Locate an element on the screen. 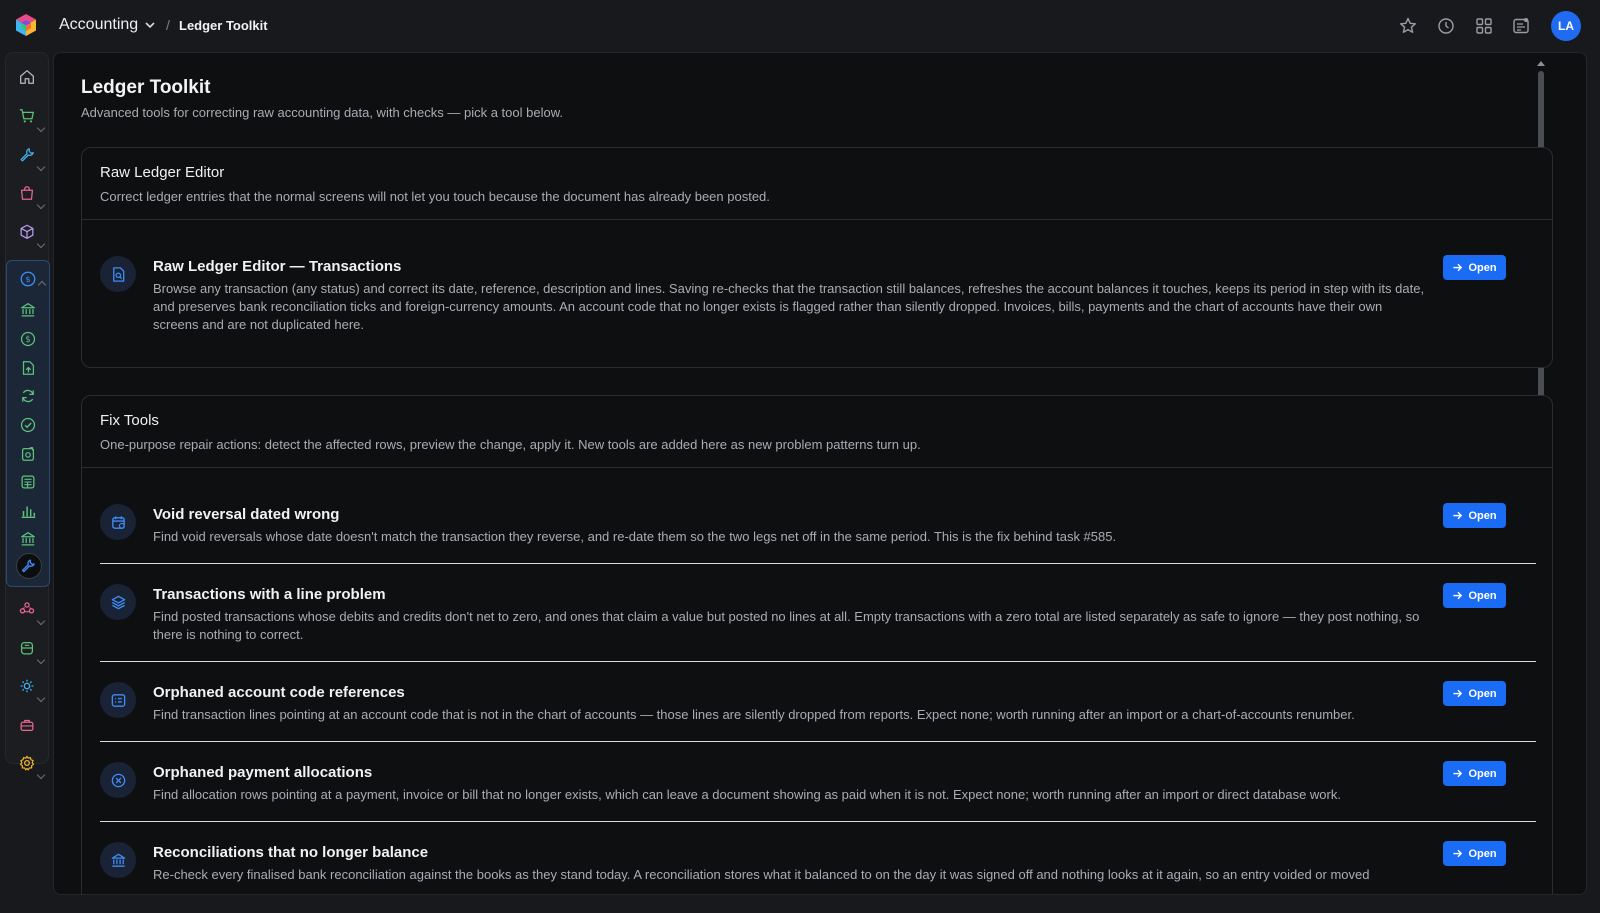 This screenshot has width=1600, height=913. tool-title: Orphaned account code references is located at coordinates (279, 692).